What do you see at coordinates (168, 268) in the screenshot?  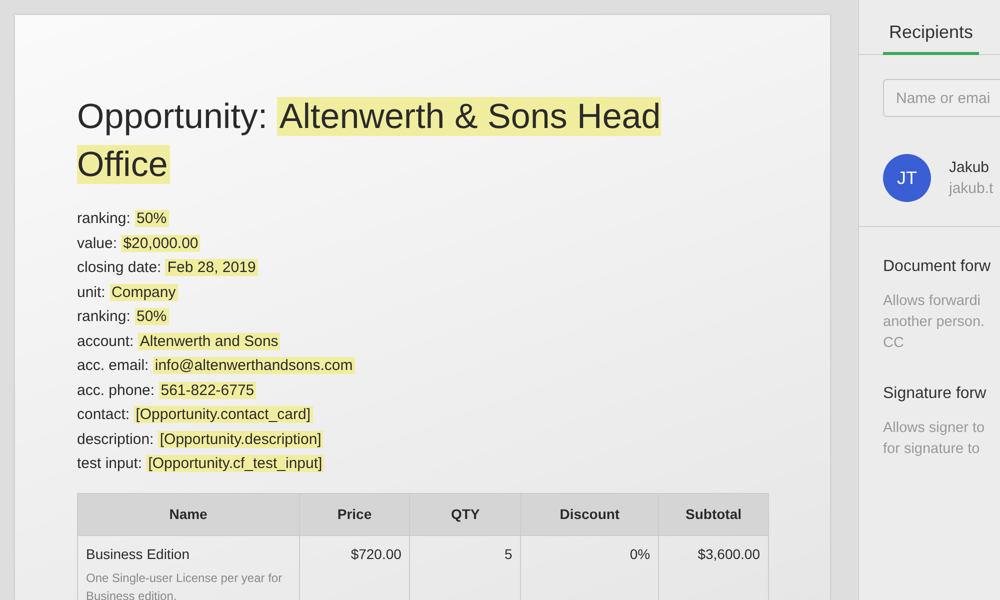 I see `field-line: closing date: Feb 28, 2019` at bounding box center [168, 268].